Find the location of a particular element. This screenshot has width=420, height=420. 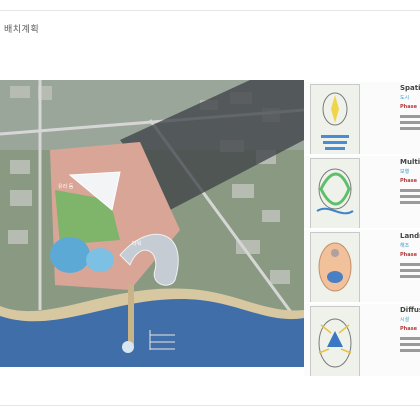

panel-title-1: Spatial is located at coordinates (410, 88).